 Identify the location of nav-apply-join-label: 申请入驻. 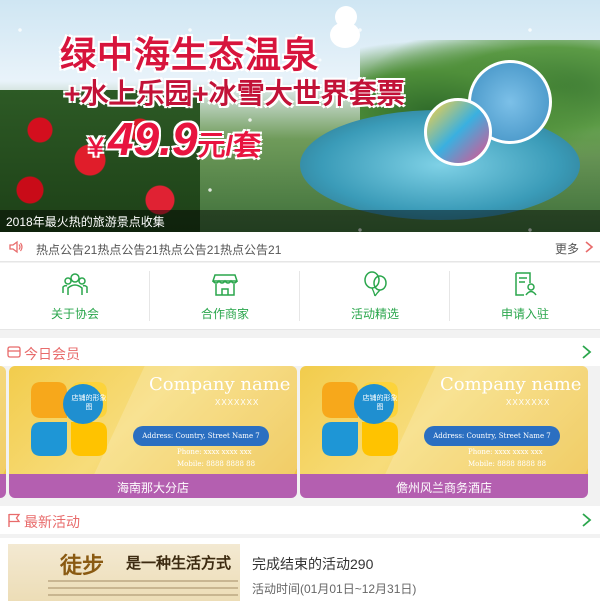
(524, 314).